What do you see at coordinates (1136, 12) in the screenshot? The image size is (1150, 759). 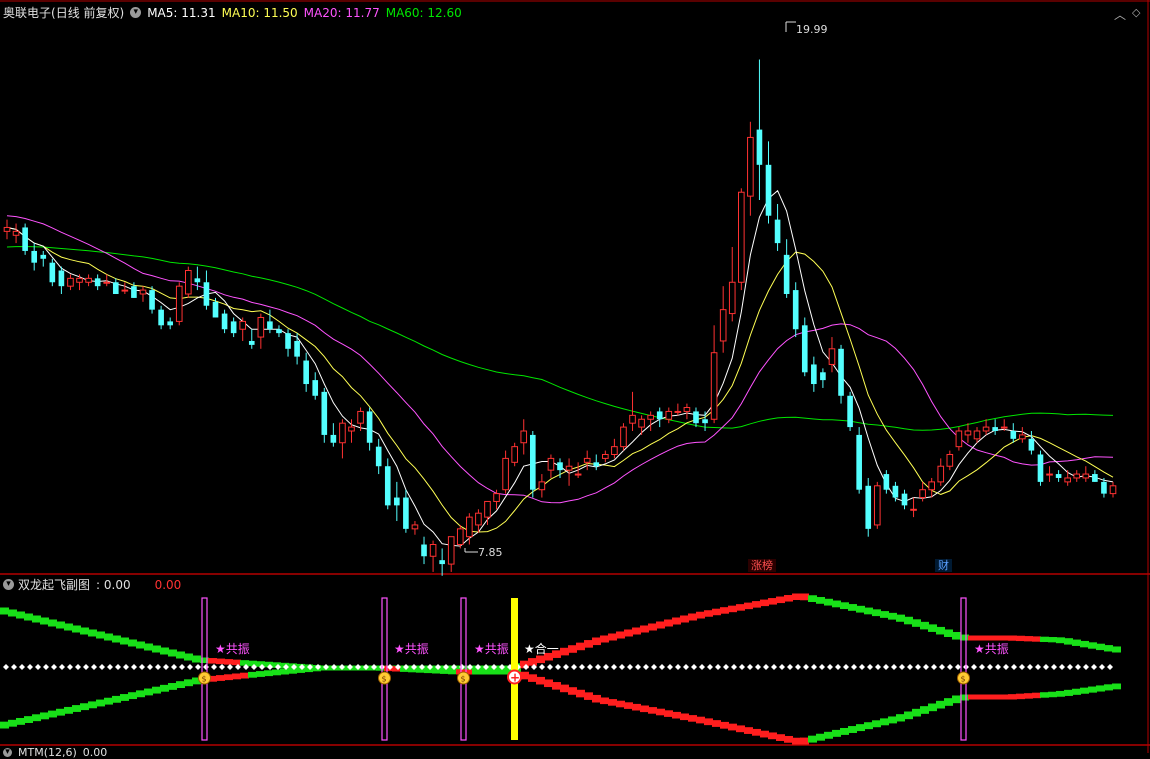 I see `diamond-nav-icon: ◇` at bounding box center [1136, 12].